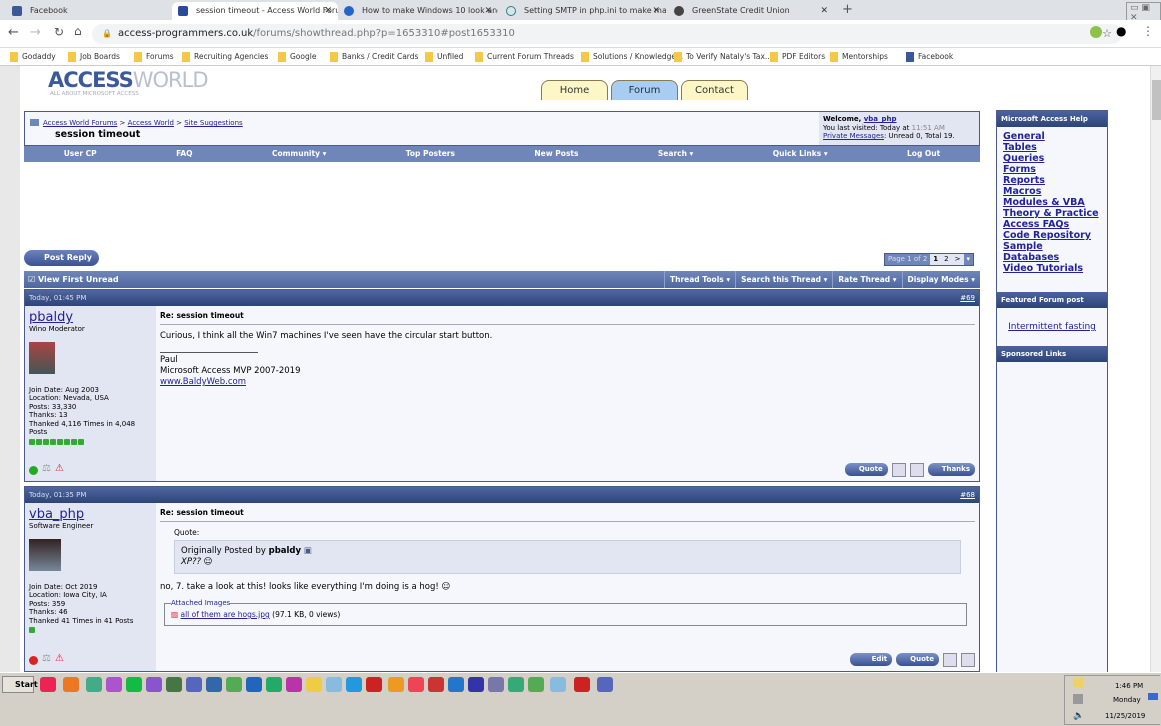 The height and width of the screenshot is (726, 1161). Describe the element at coordinates (1036, 224) in the screenshot. I see `help-link: Access FAQs` at that location.